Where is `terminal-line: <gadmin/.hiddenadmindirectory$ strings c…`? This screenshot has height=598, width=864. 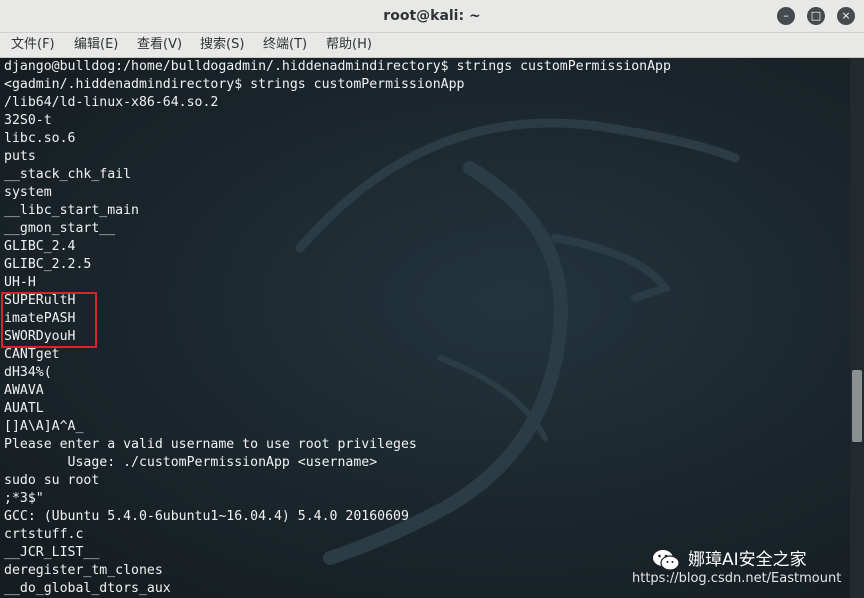
terminal-line: <gadmin/.hiddenadmindirectory$ strings c… is located at coordinates (234, 84).